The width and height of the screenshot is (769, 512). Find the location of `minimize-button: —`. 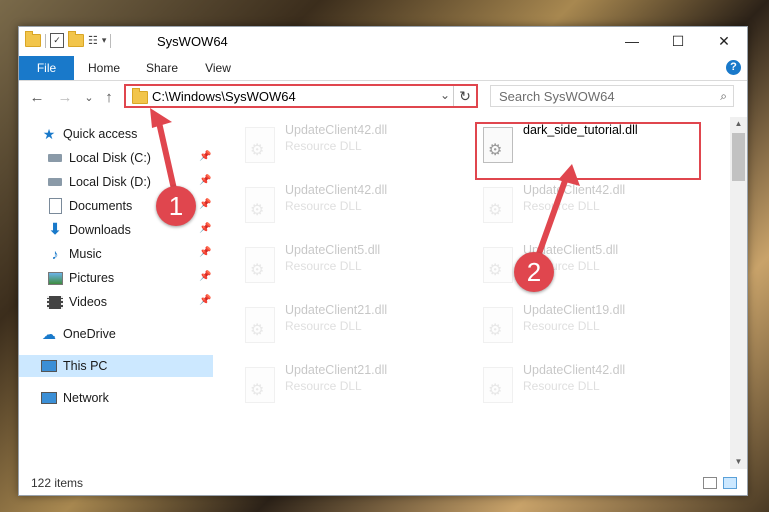

minimize-button: — is located at coordinates (632, 41).